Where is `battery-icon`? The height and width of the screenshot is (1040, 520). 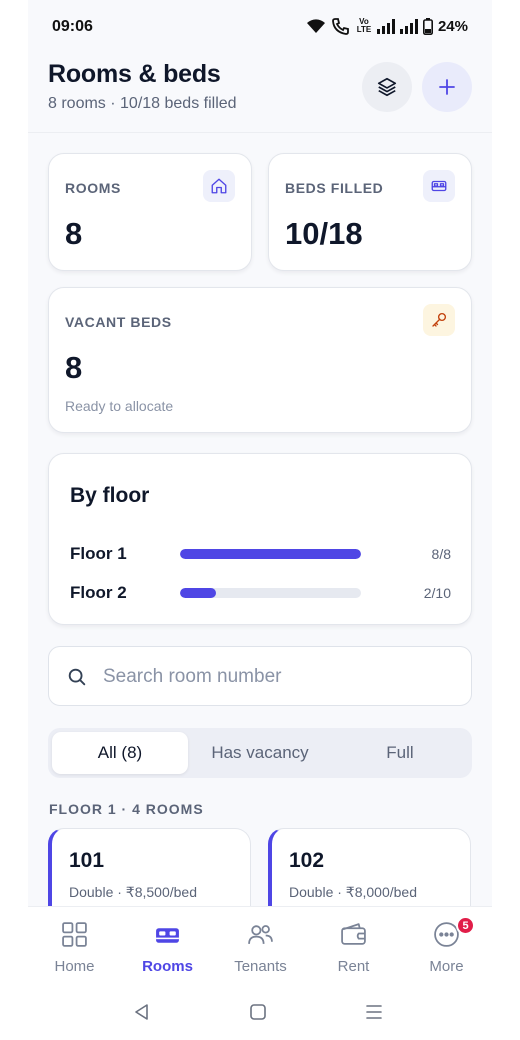
battery-icon is located at coordinates (427, 26).